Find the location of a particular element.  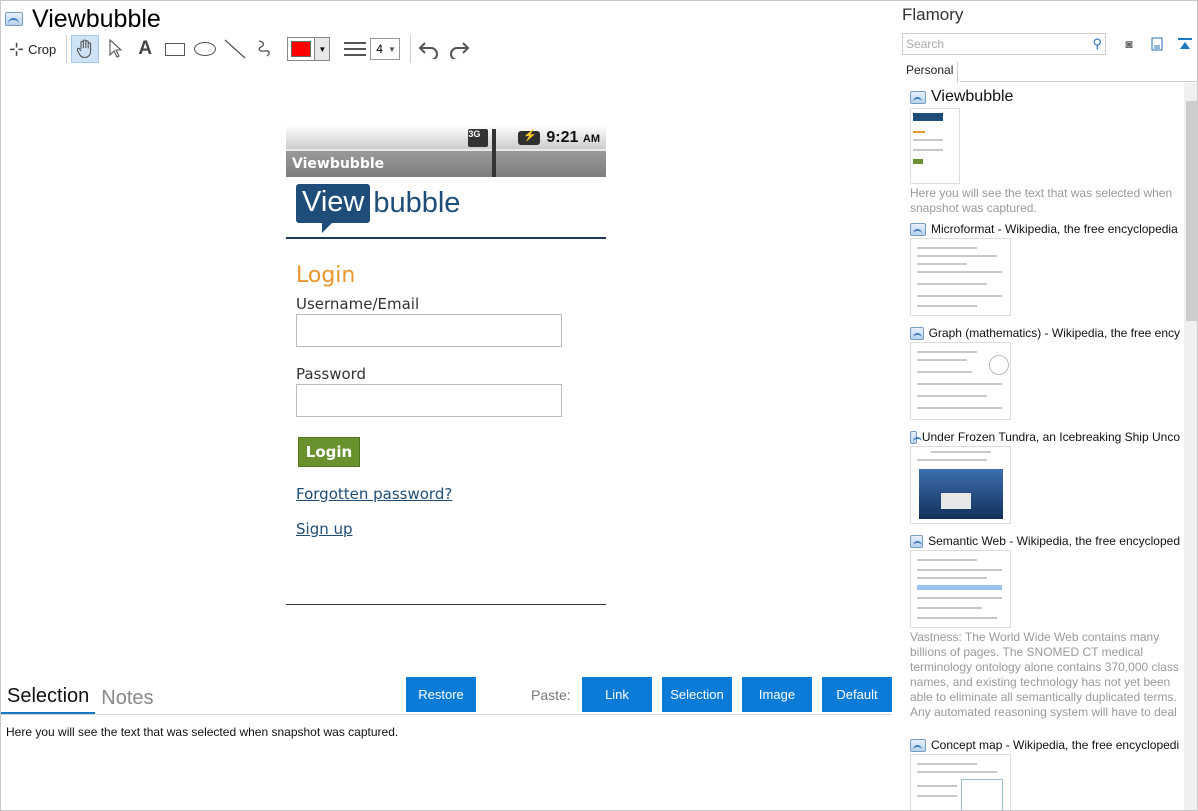

window-title: Viewbubble is located at coordinates (96, 18).